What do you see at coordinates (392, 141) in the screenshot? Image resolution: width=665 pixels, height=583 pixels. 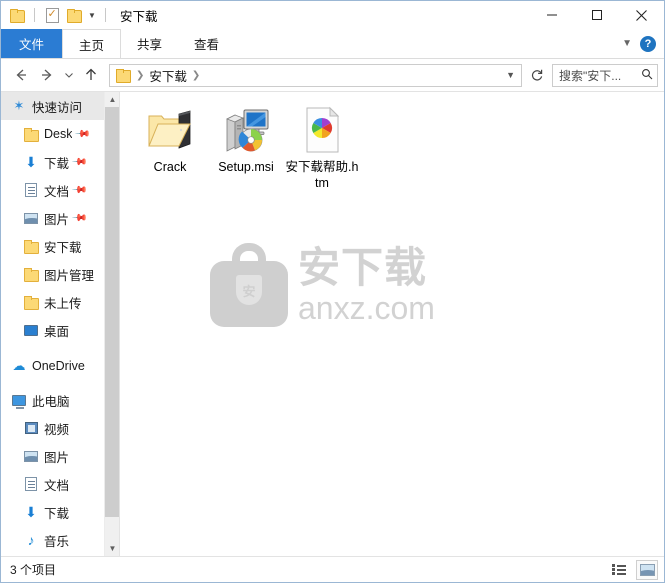 I see `file-items: Crack Setup.msi 安下载帮助.htm` at bounding box center [392, 141].